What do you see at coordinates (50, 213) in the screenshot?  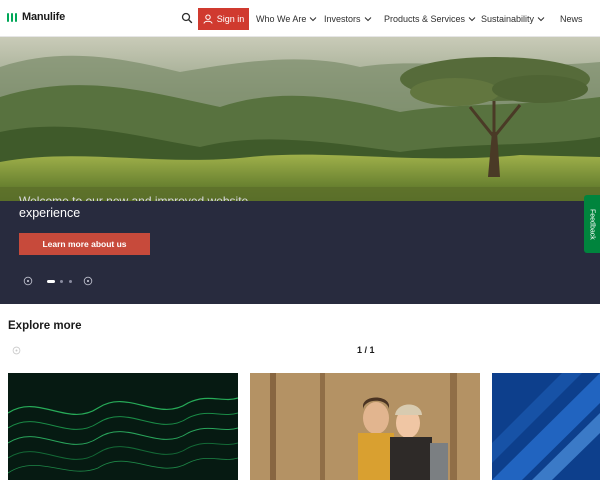 I see `hero-headline: experience` at bounding box center [50, 213].